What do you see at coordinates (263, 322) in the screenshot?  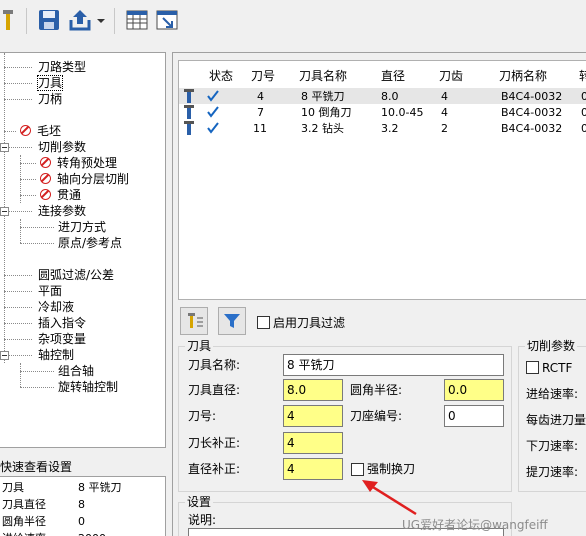 I see `enable-filter-checkbox` at bounding box center [263, 322].